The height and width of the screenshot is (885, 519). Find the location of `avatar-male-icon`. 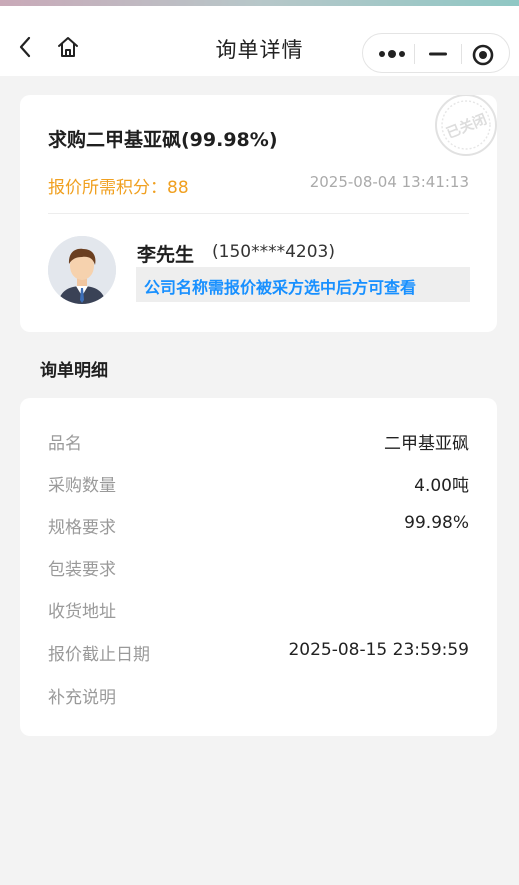

avatar-male-icon is located at coordinates (82, 270).